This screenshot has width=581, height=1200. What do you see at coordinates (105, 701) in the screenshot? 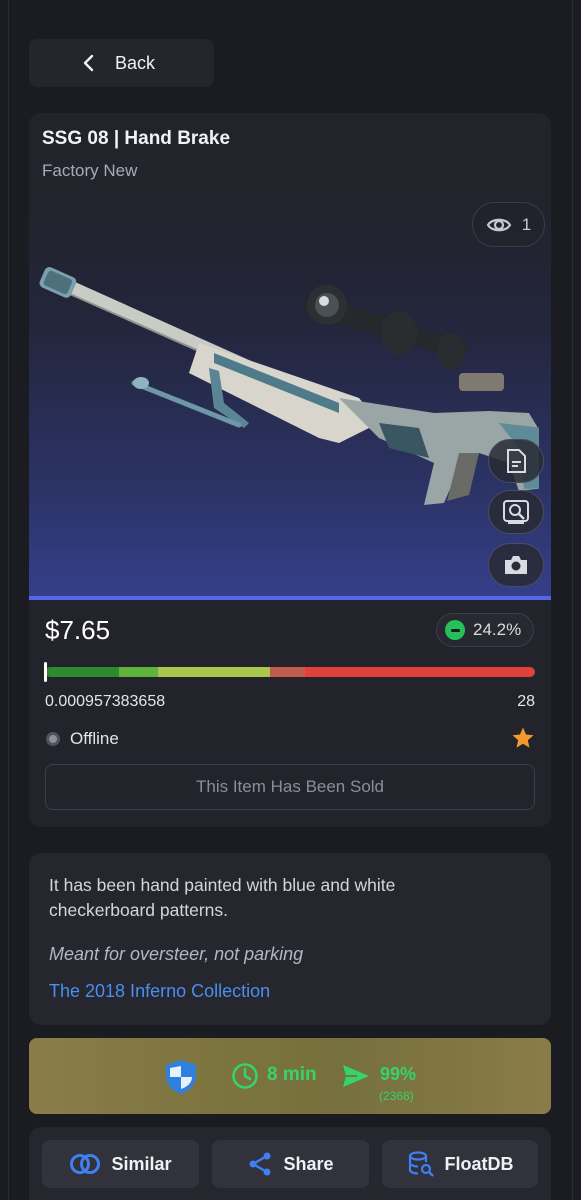
I see `float-value: 0.000957383658` at bounding box center [105, 701].